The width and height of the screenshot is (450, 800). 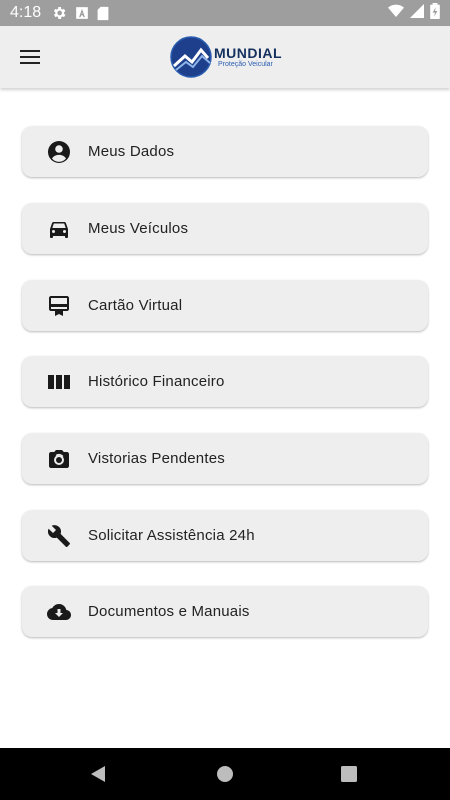 I want to click on menu-item-label: Vistorias Pendentes, so click(x=156, y=458).